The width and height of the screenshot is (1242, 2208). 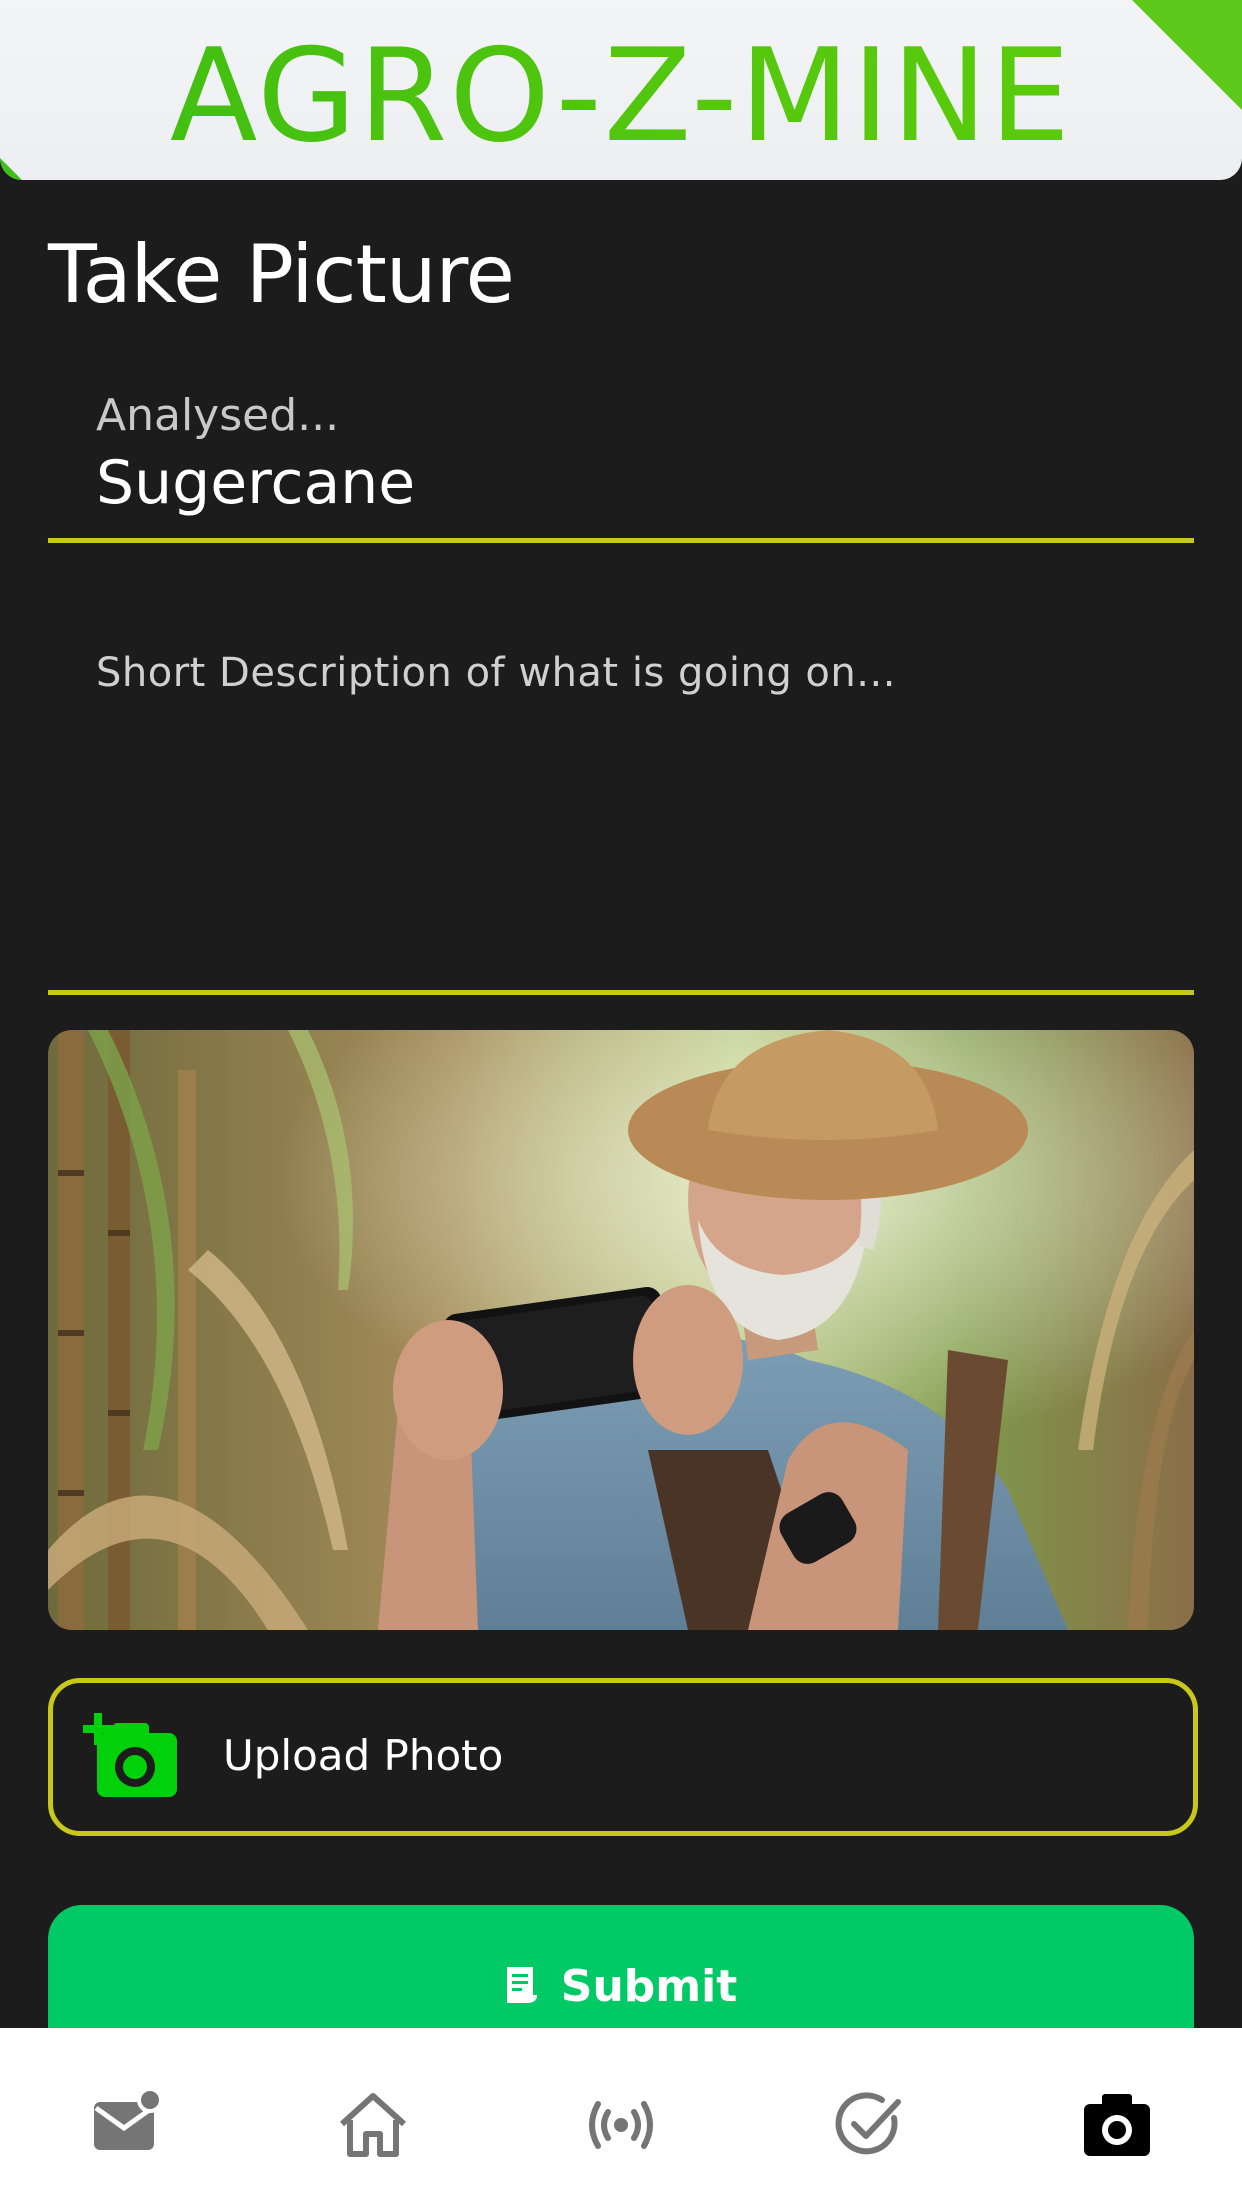 I want to click on add-photo-icon, so click(x=130, y=1755).